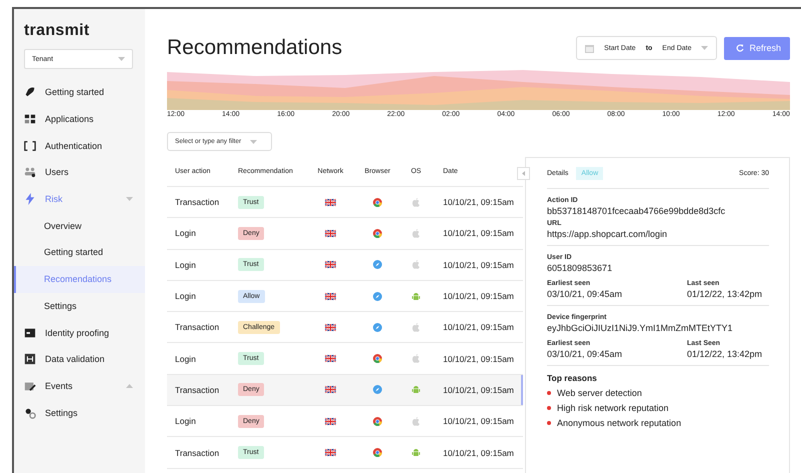  I want to click on sidebar-item: Getting started, so click(79, 92).